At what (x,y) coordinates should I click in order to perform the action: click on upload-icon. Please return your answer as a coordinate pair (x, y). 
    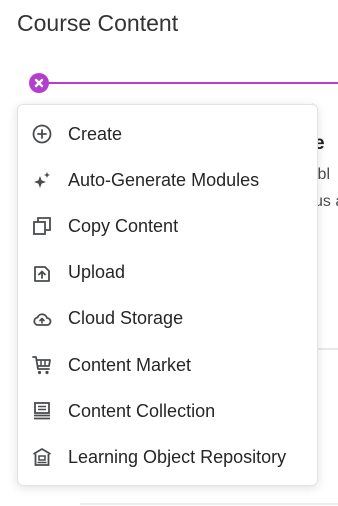
    Looking at the image, I should click on (42, 273).